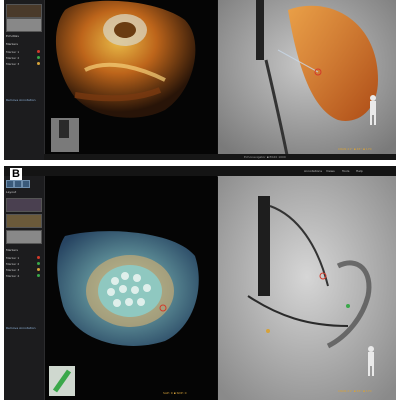 The image size is (400, 400). What do you see at coordinates (175, 393) in the screenshot?
I see `volume-stat: SAP: 0 ▪ SDP: 0` at bounding box center [175, 393].